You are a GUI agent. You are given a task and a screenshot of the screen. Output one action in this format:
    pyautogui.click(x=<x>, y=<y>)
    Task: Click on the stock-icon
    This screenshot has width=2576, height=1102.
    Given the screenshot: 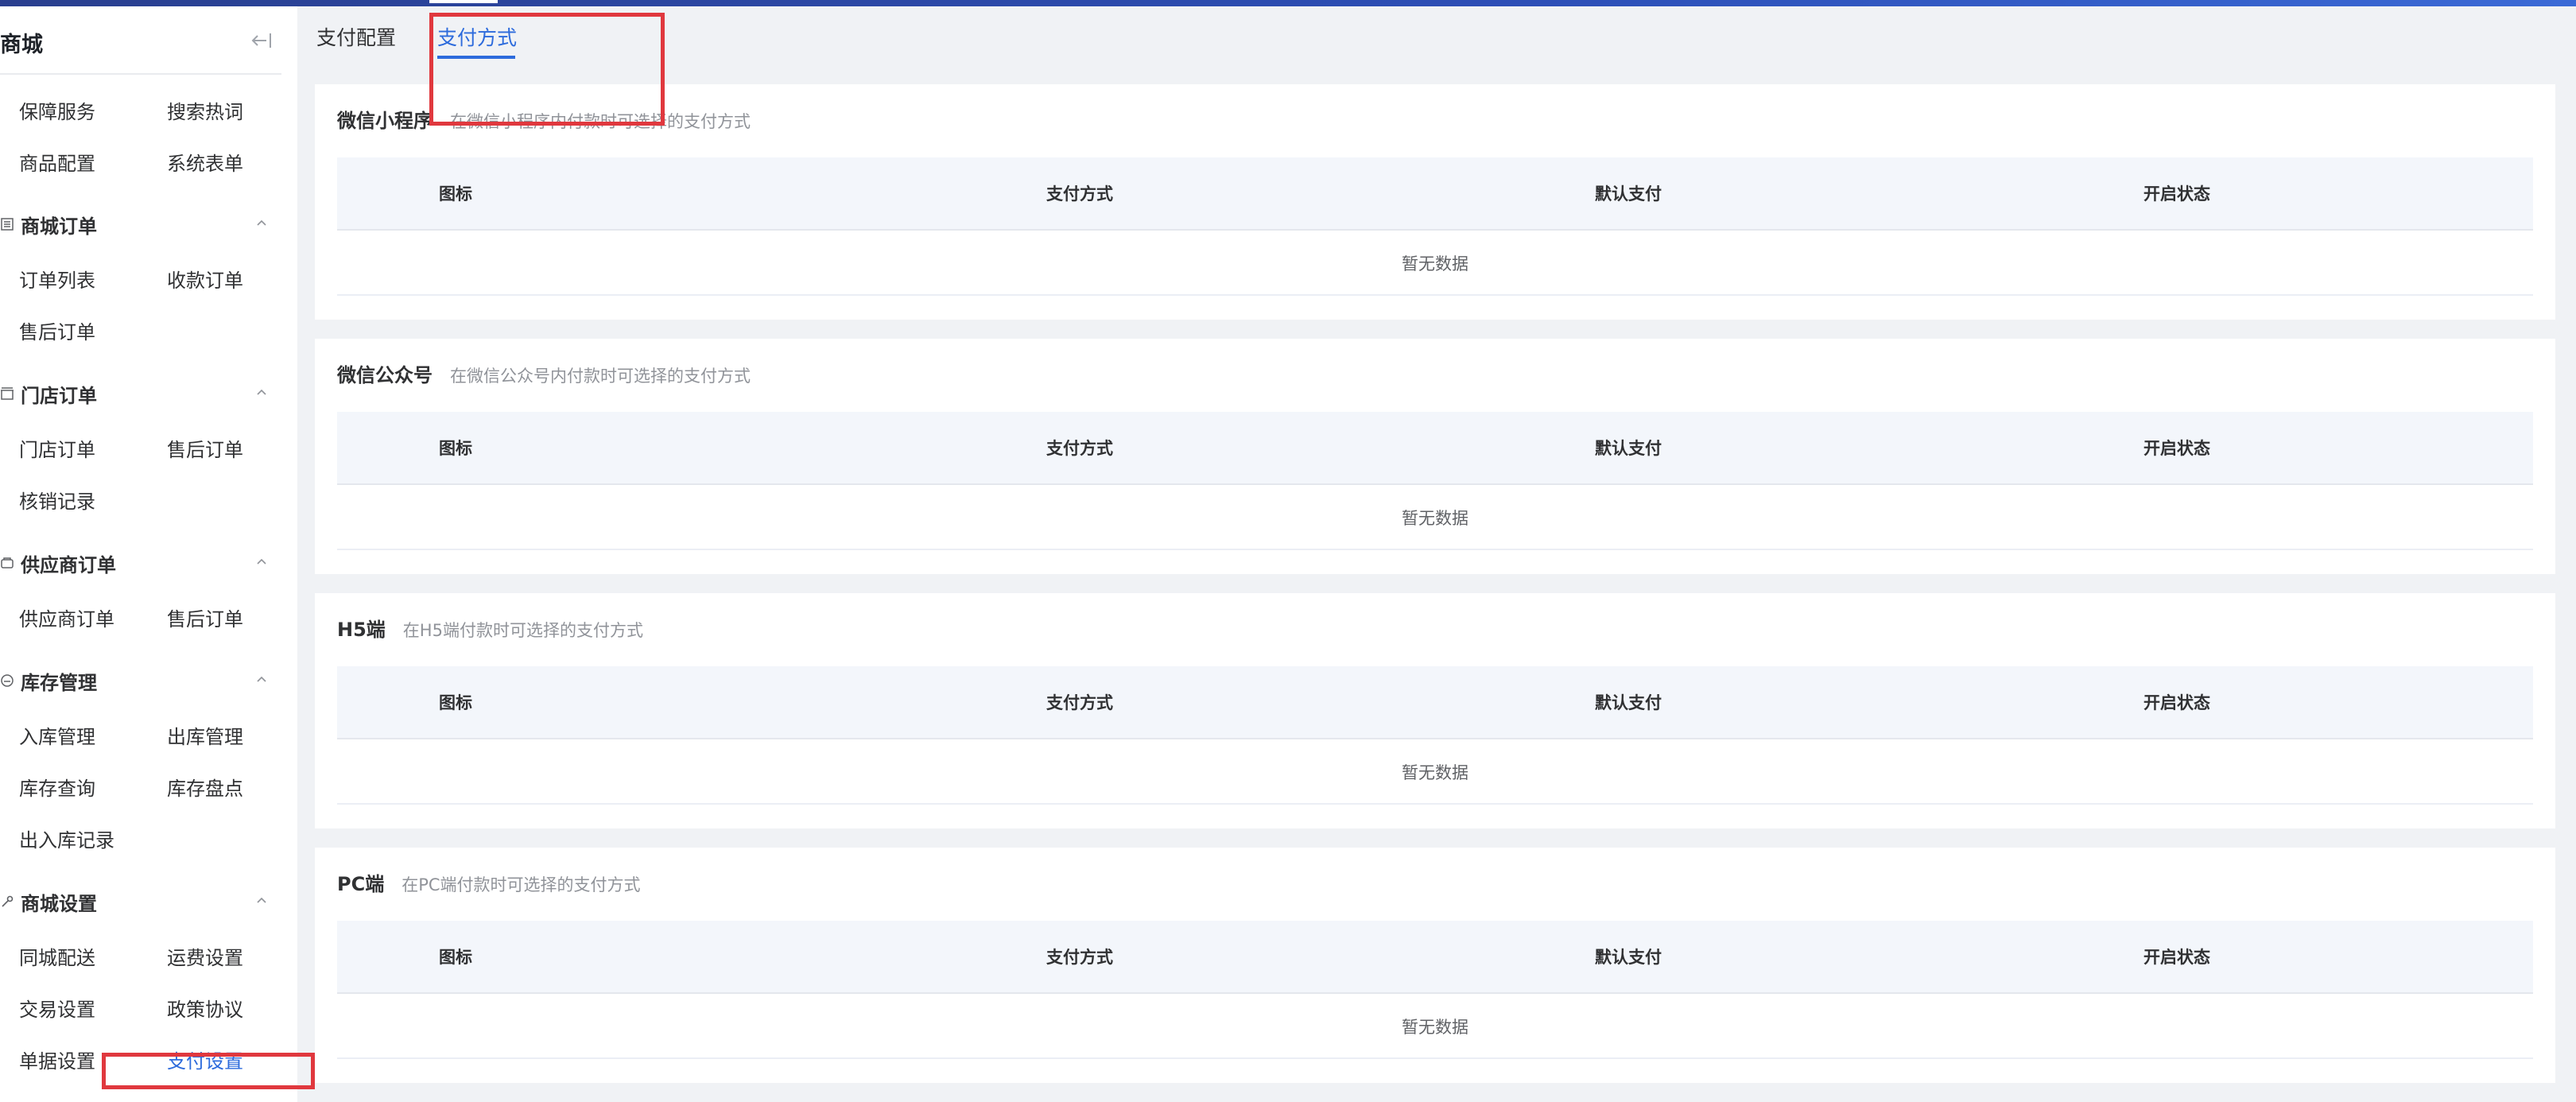 What is the action you would take?
    pyautogui.click(x=8, y=680)
    